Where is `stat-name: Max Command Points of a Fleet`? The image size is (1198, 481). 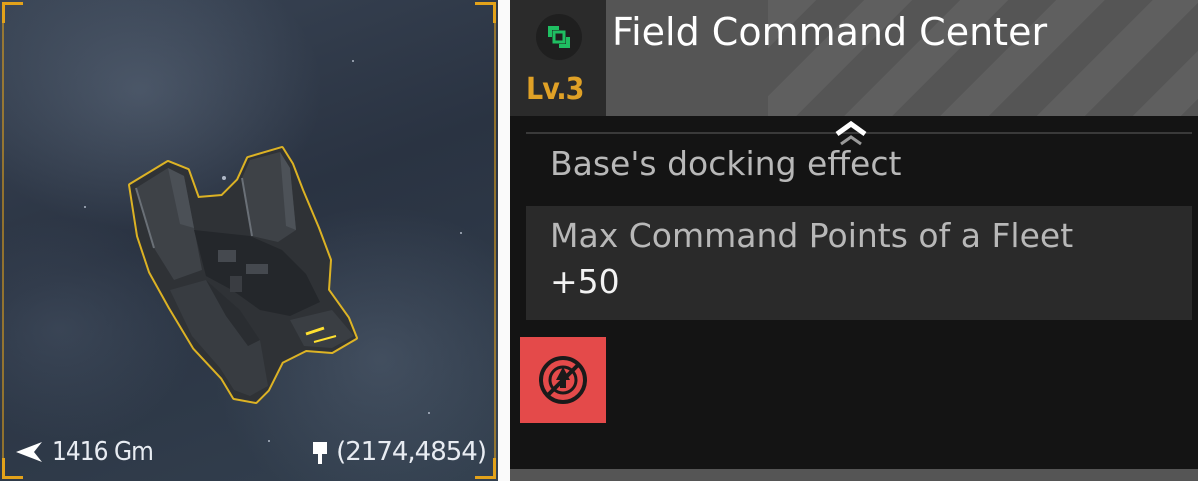
stat-name: Max Command Points of a Fleet is located at coordinates (812, 235).